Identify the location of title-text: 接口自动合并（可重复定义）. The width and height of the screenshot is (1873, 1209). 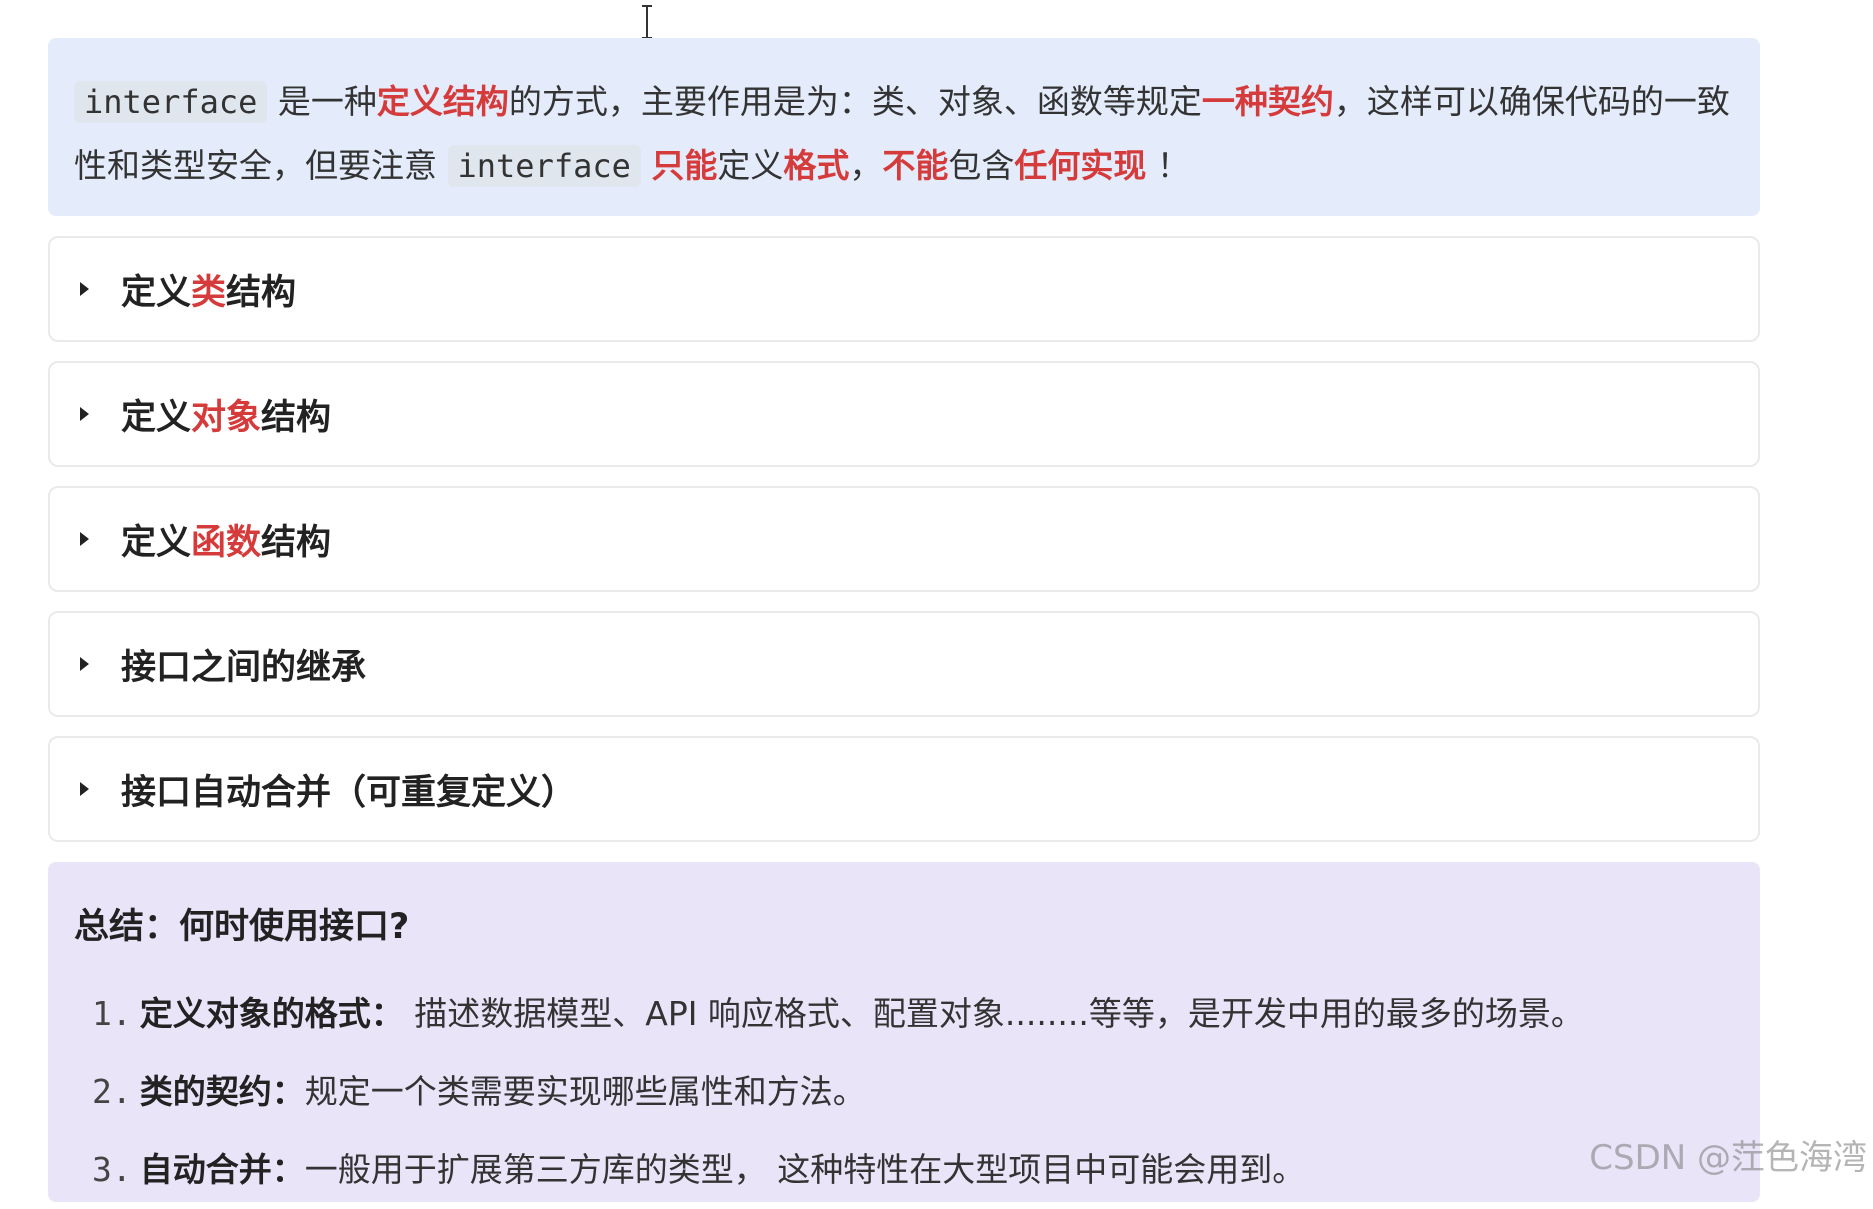
(349, 792).